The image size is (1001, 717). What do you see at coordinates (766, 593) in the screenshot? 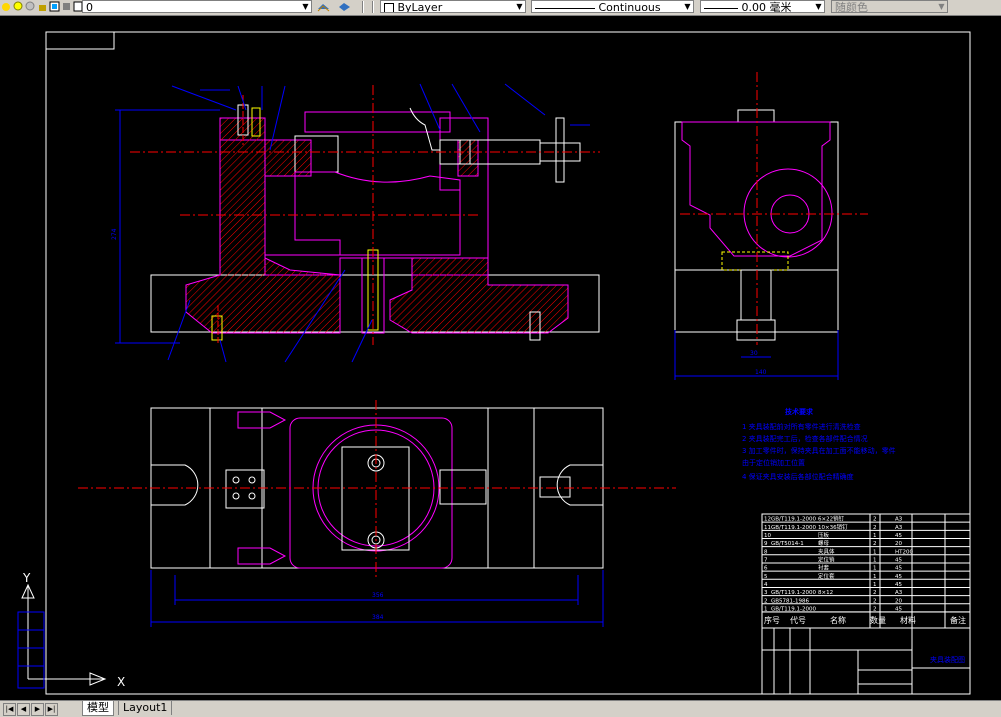
I see `bom-no: 3` at bounding box center [766, 593].